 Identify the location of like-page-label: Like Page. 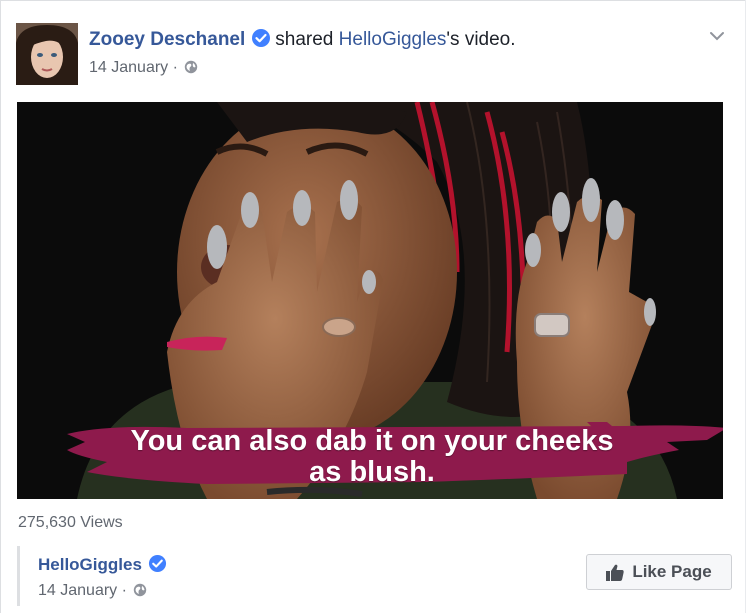
(672, 571).